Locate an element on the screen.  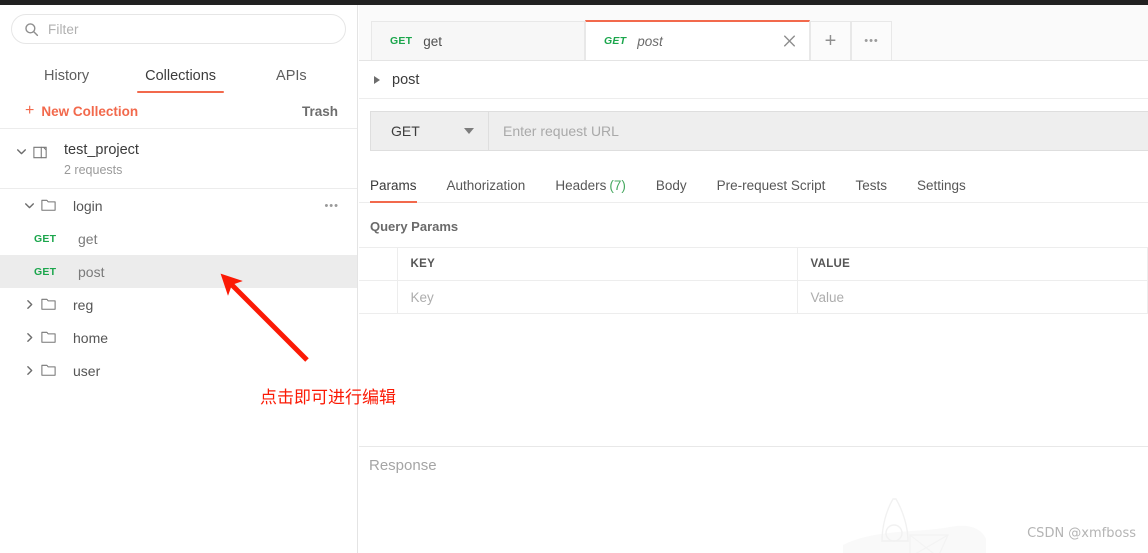
value-column-header: VALUE is located at coordinates (972, 264).